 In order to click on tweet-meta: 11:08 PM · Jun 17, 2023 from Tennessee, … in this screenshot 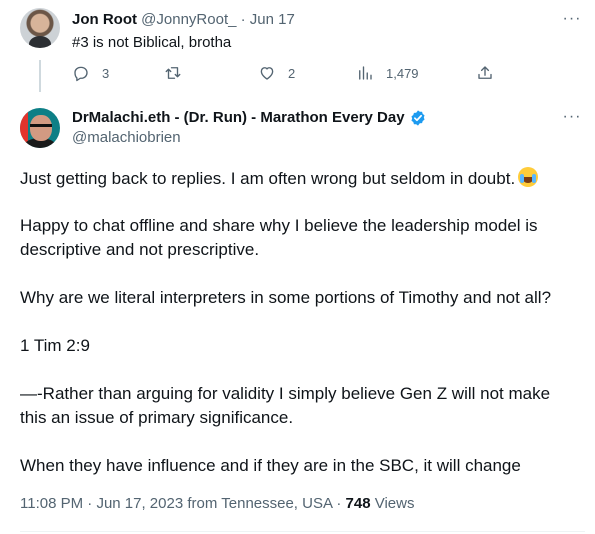, I will do `click(217, 504)`.